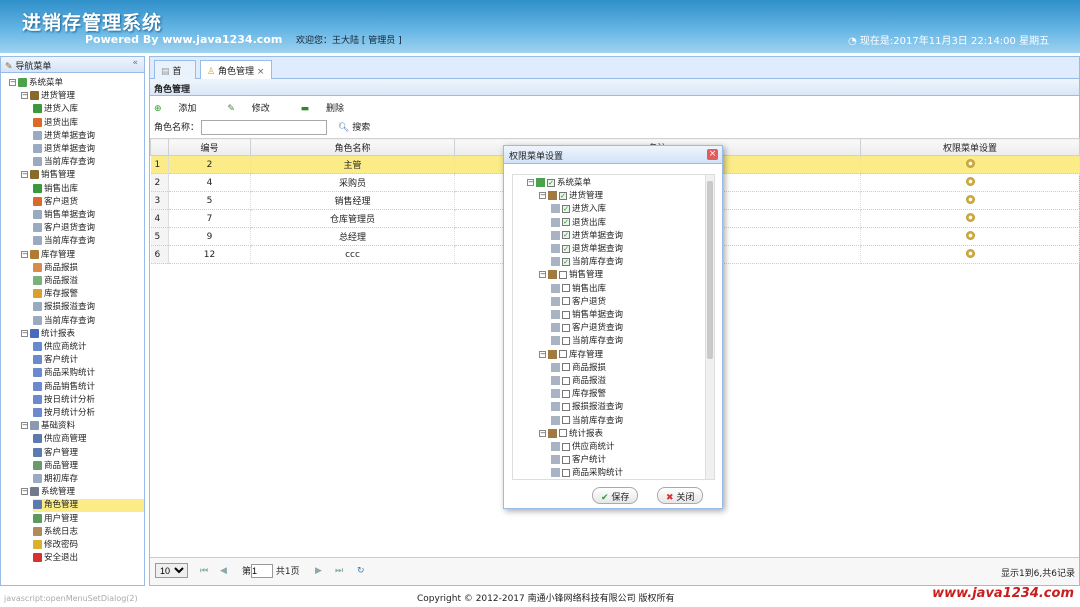 The height and width of the screenshot is (607, 1080). Describe the element at coordinates (578, 223) in the screenshot. I see `permission-item: ✓ 退货出库` at that location.